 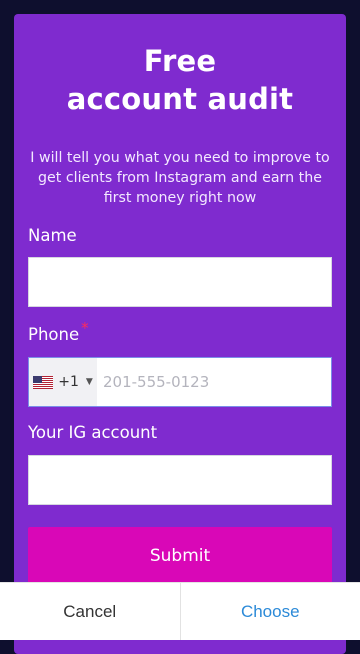 What do you see at coordinates (92, 433) in the screenshot?
I see `ig-account-label: Your IG account` at bounding box center [92, 433].